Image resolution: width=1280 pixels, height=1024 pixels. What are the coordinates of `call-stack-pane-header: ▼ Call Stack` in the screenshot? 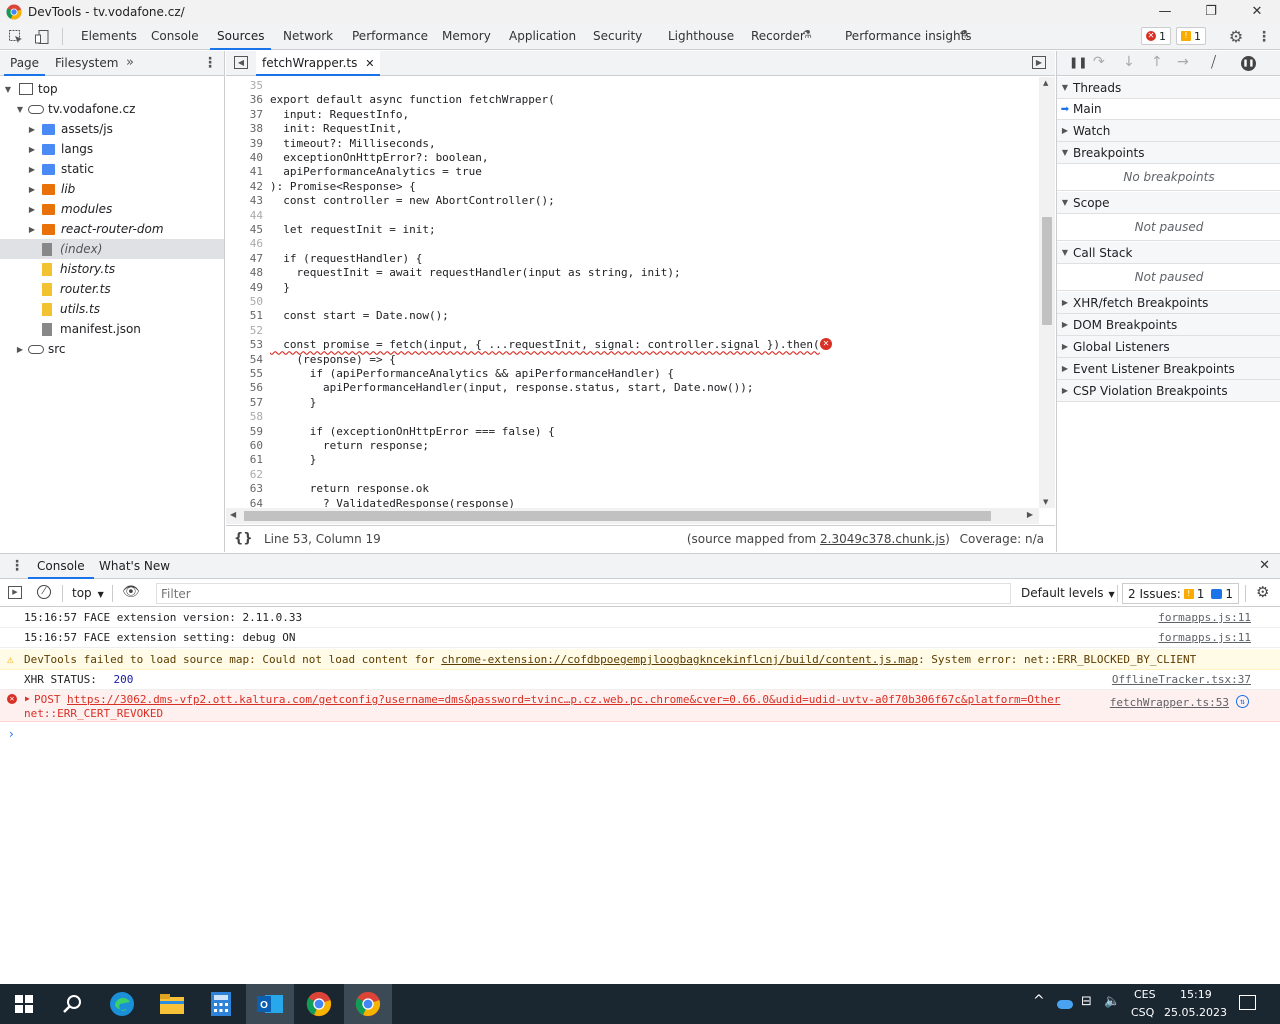 It's located at (1168, 253).